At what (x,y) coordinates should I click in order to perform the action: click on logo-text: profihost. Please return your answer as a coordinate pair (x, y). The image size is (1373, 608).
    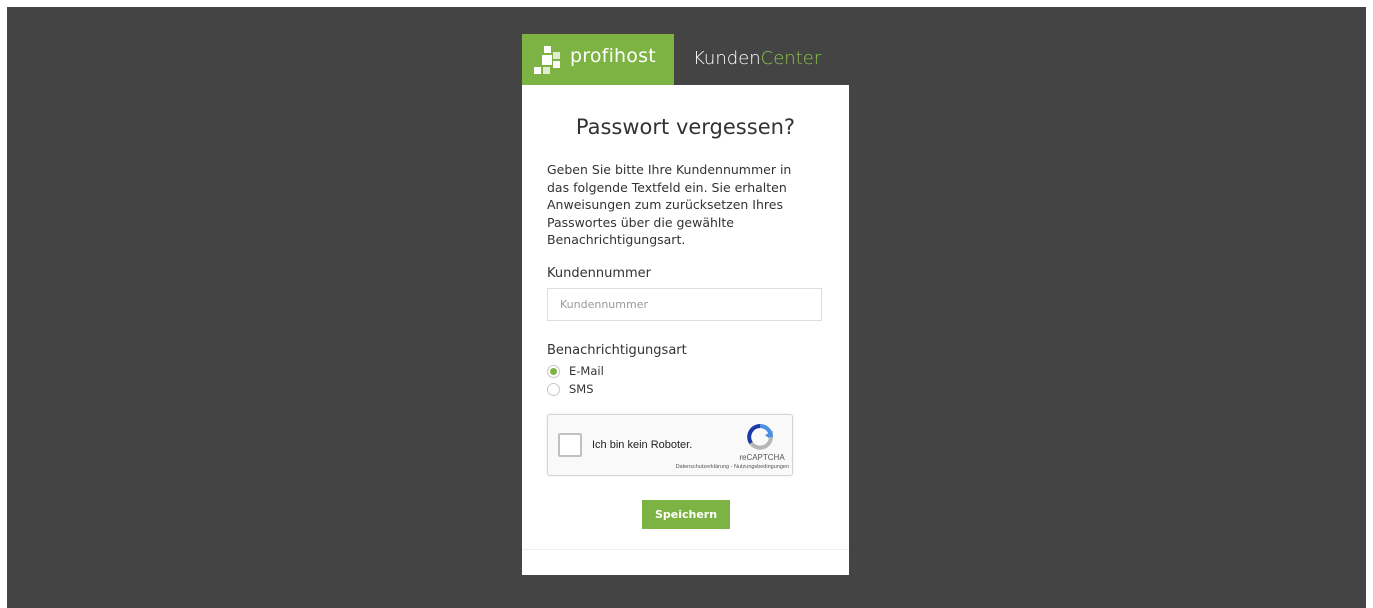
    Looking at the image, I should click on (613, 56).